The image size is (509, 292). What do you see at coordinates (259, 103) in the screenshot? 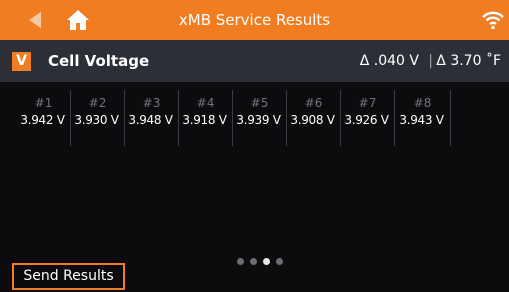
I see `cell-label: #5` at bounding box center [259, 103].